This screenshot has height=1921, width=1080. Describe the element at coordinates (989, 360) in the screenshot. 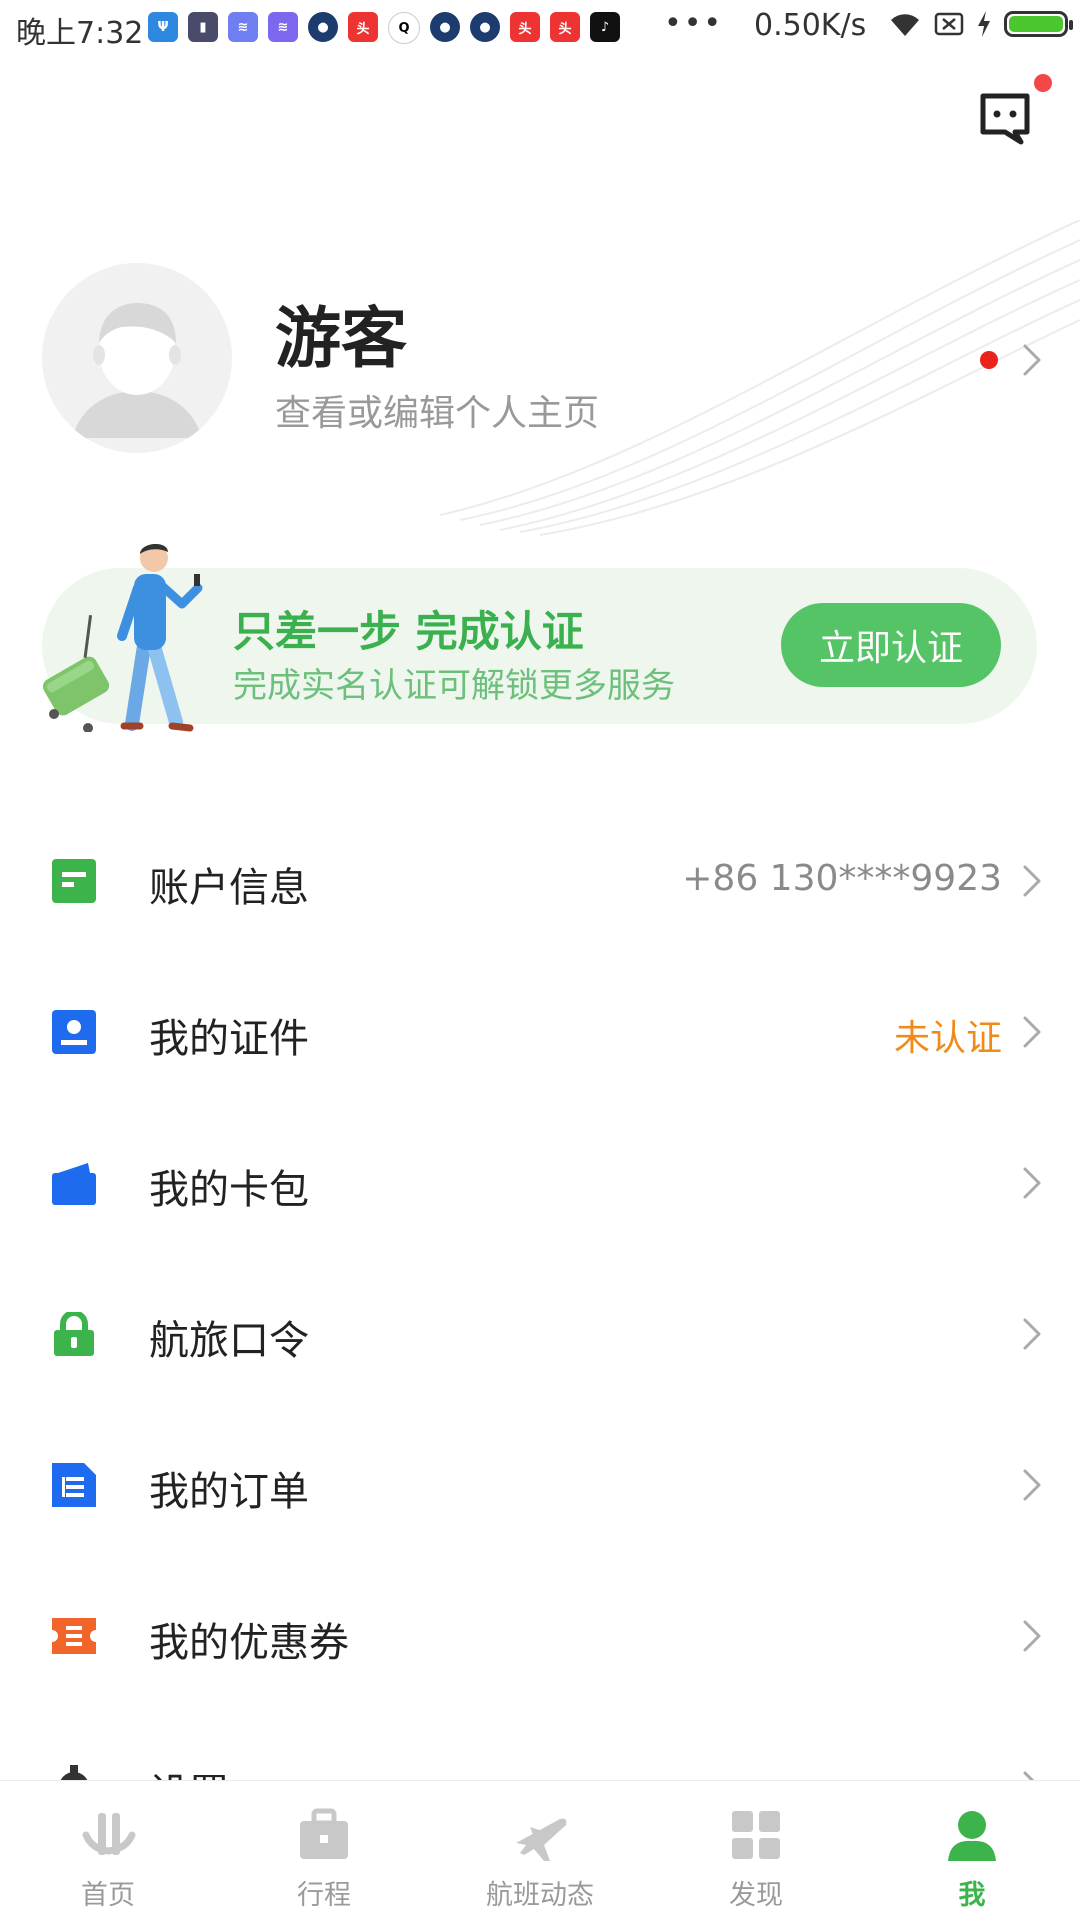

I see `profile-notice-dot` at that location.